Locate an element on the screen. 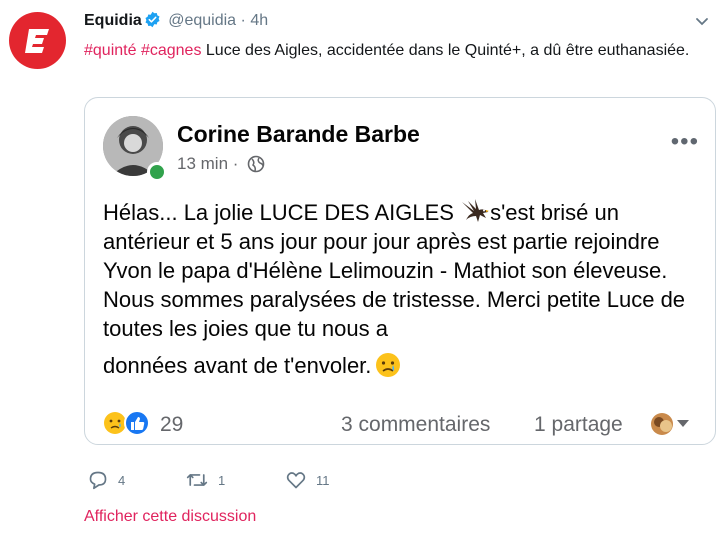  reaction-icons is located at coordinates (131, 425).